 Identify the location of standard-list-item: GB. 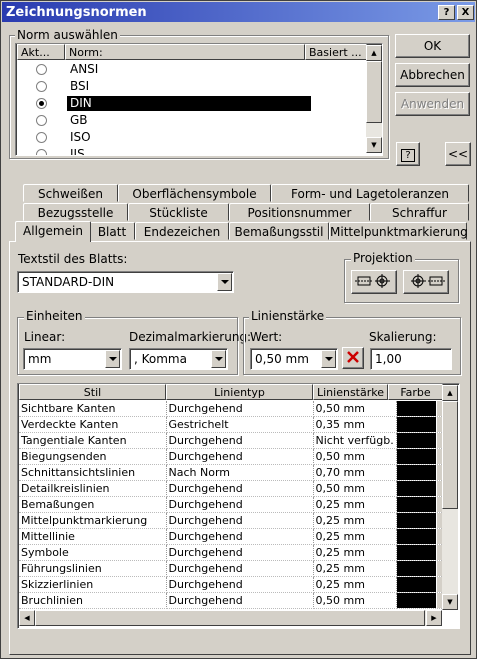
(191, 120).